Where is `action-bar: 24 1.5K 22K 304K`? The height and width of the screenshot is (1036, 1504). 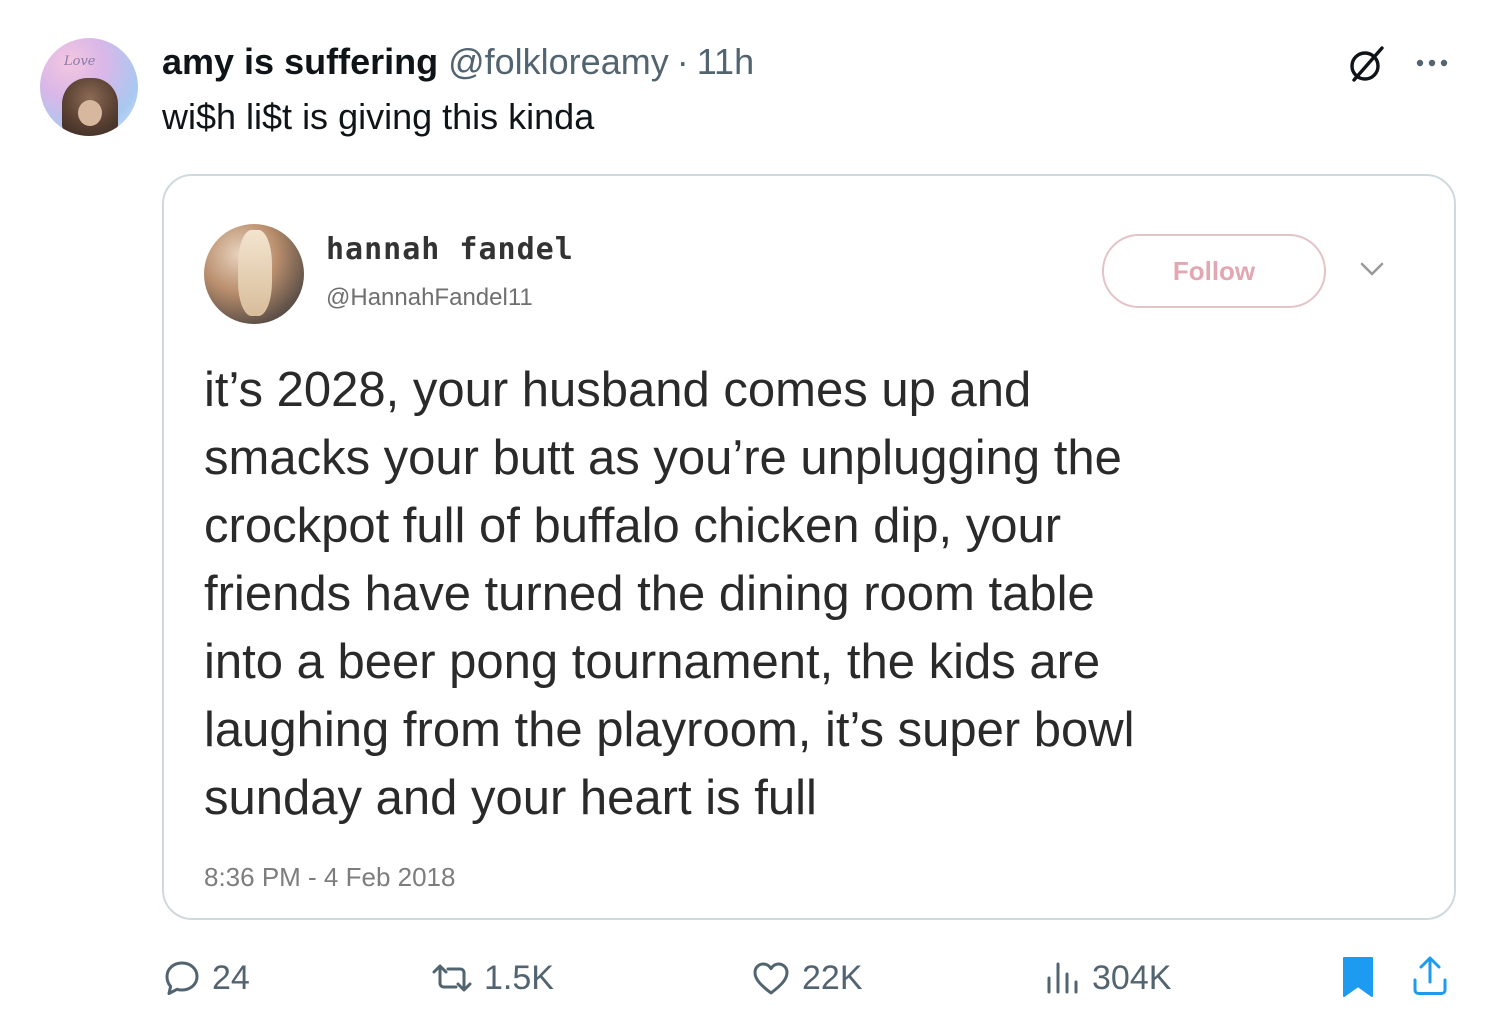
action-bar: 24 1.5K 22K 304K is located at coordinates (809, 978).